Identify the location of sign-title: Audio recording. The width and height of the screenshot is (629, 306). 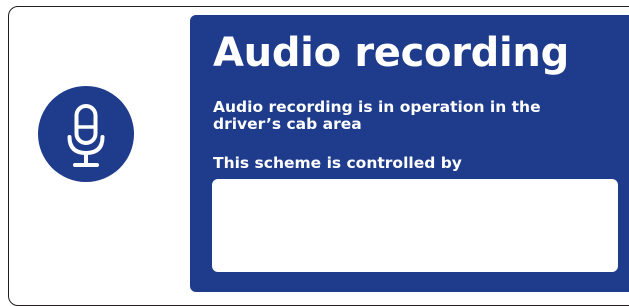
(391, 53).